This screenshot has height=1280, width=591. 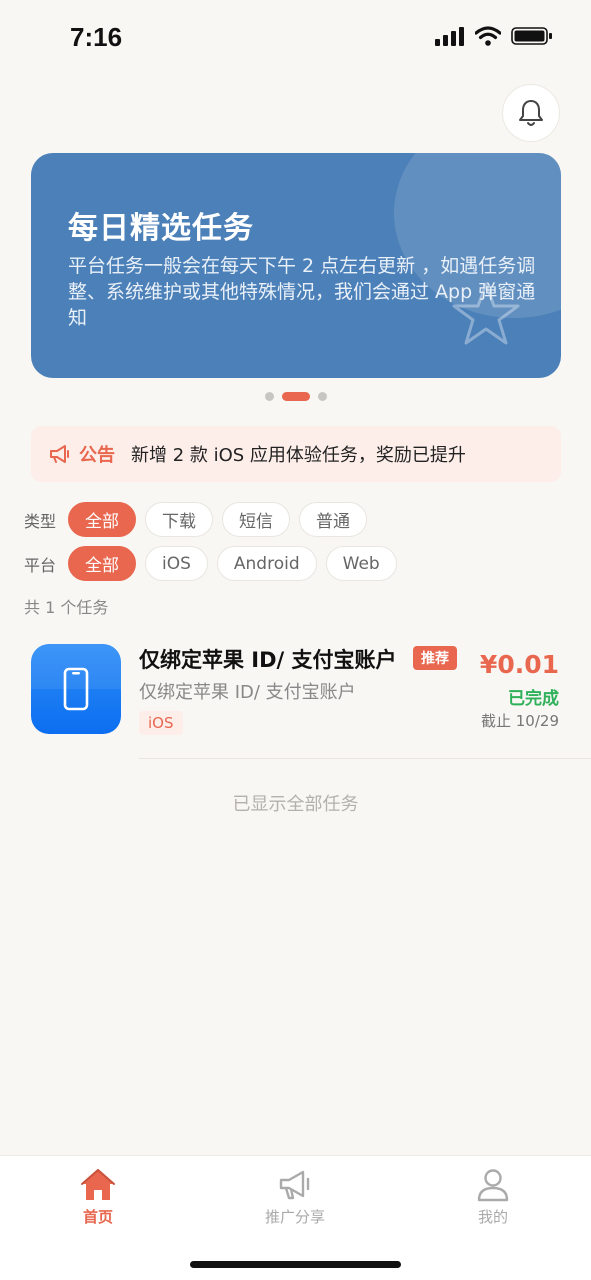 I want to click on type-chip-all: 全部, so click(x=102, y=519).